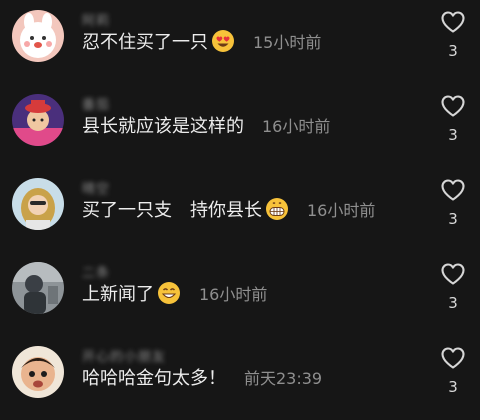 The width and height of the screenshot is (480, 420). Describe the element at coordinates (96, 271) in the screenshot. I see `comment-username: 二条` at that location.